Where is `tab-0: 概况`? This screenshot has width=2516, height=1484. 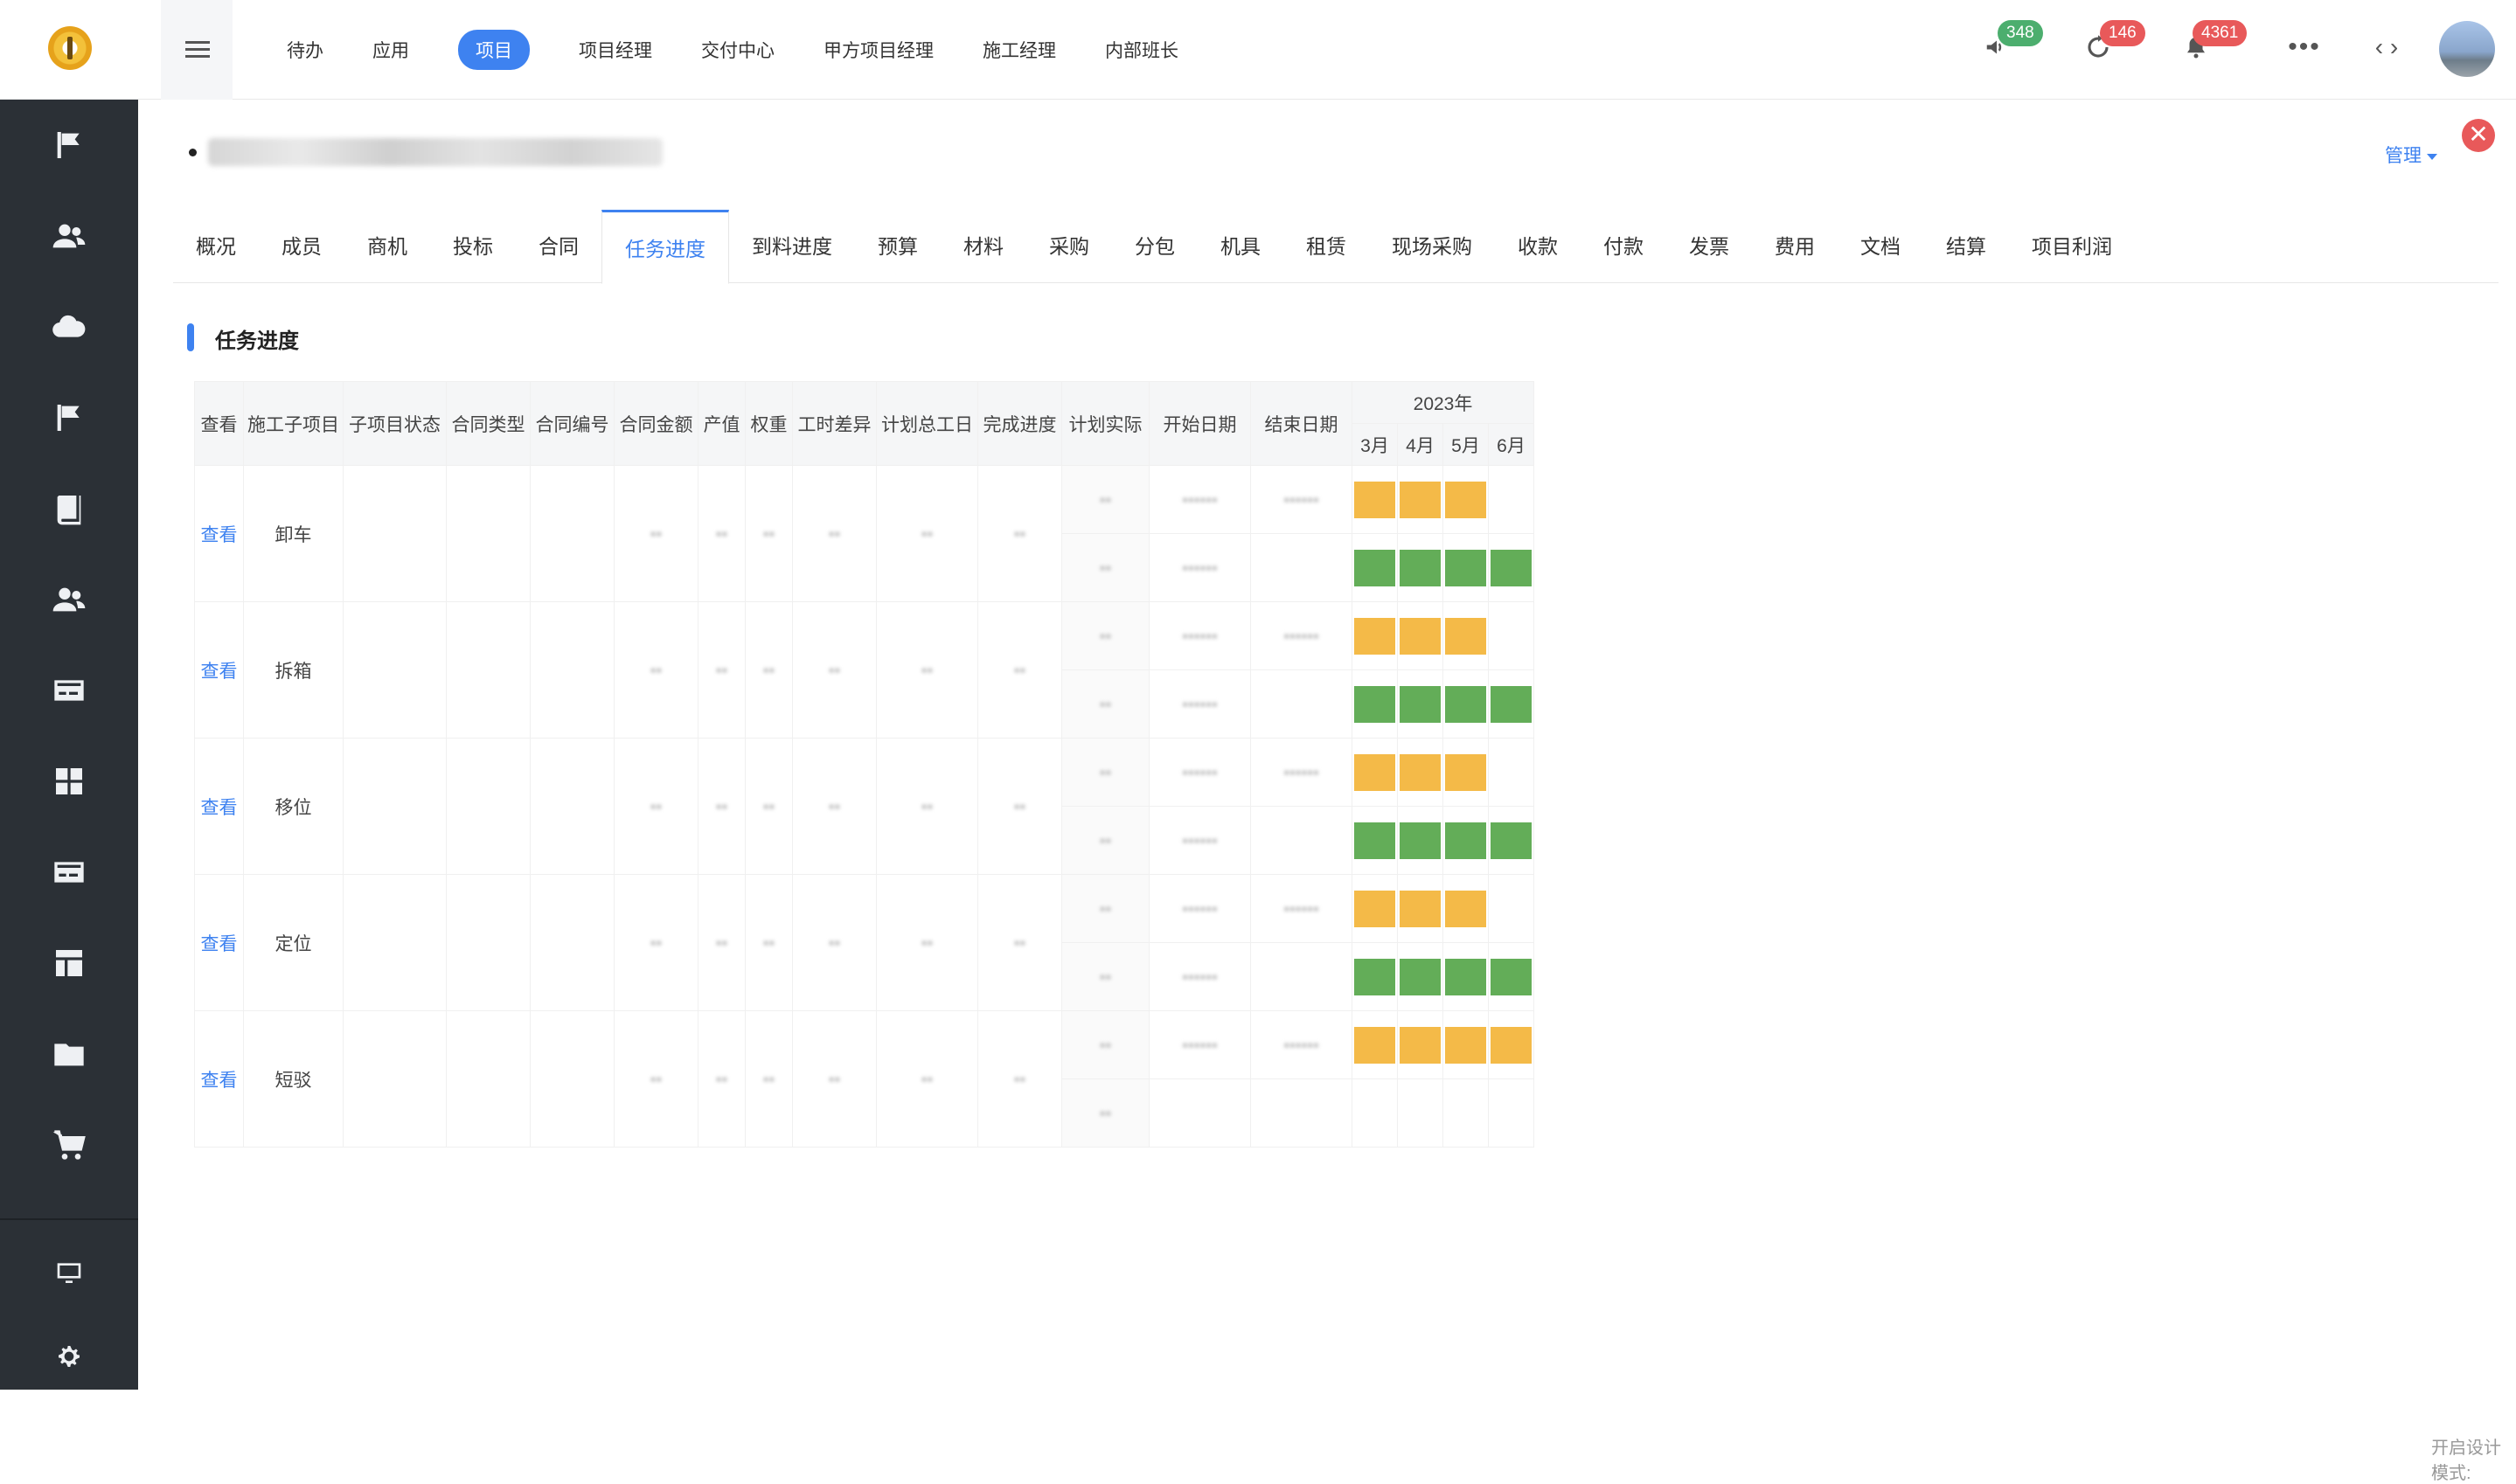
tab-0: 概况 is located at coordinates (216, 247).